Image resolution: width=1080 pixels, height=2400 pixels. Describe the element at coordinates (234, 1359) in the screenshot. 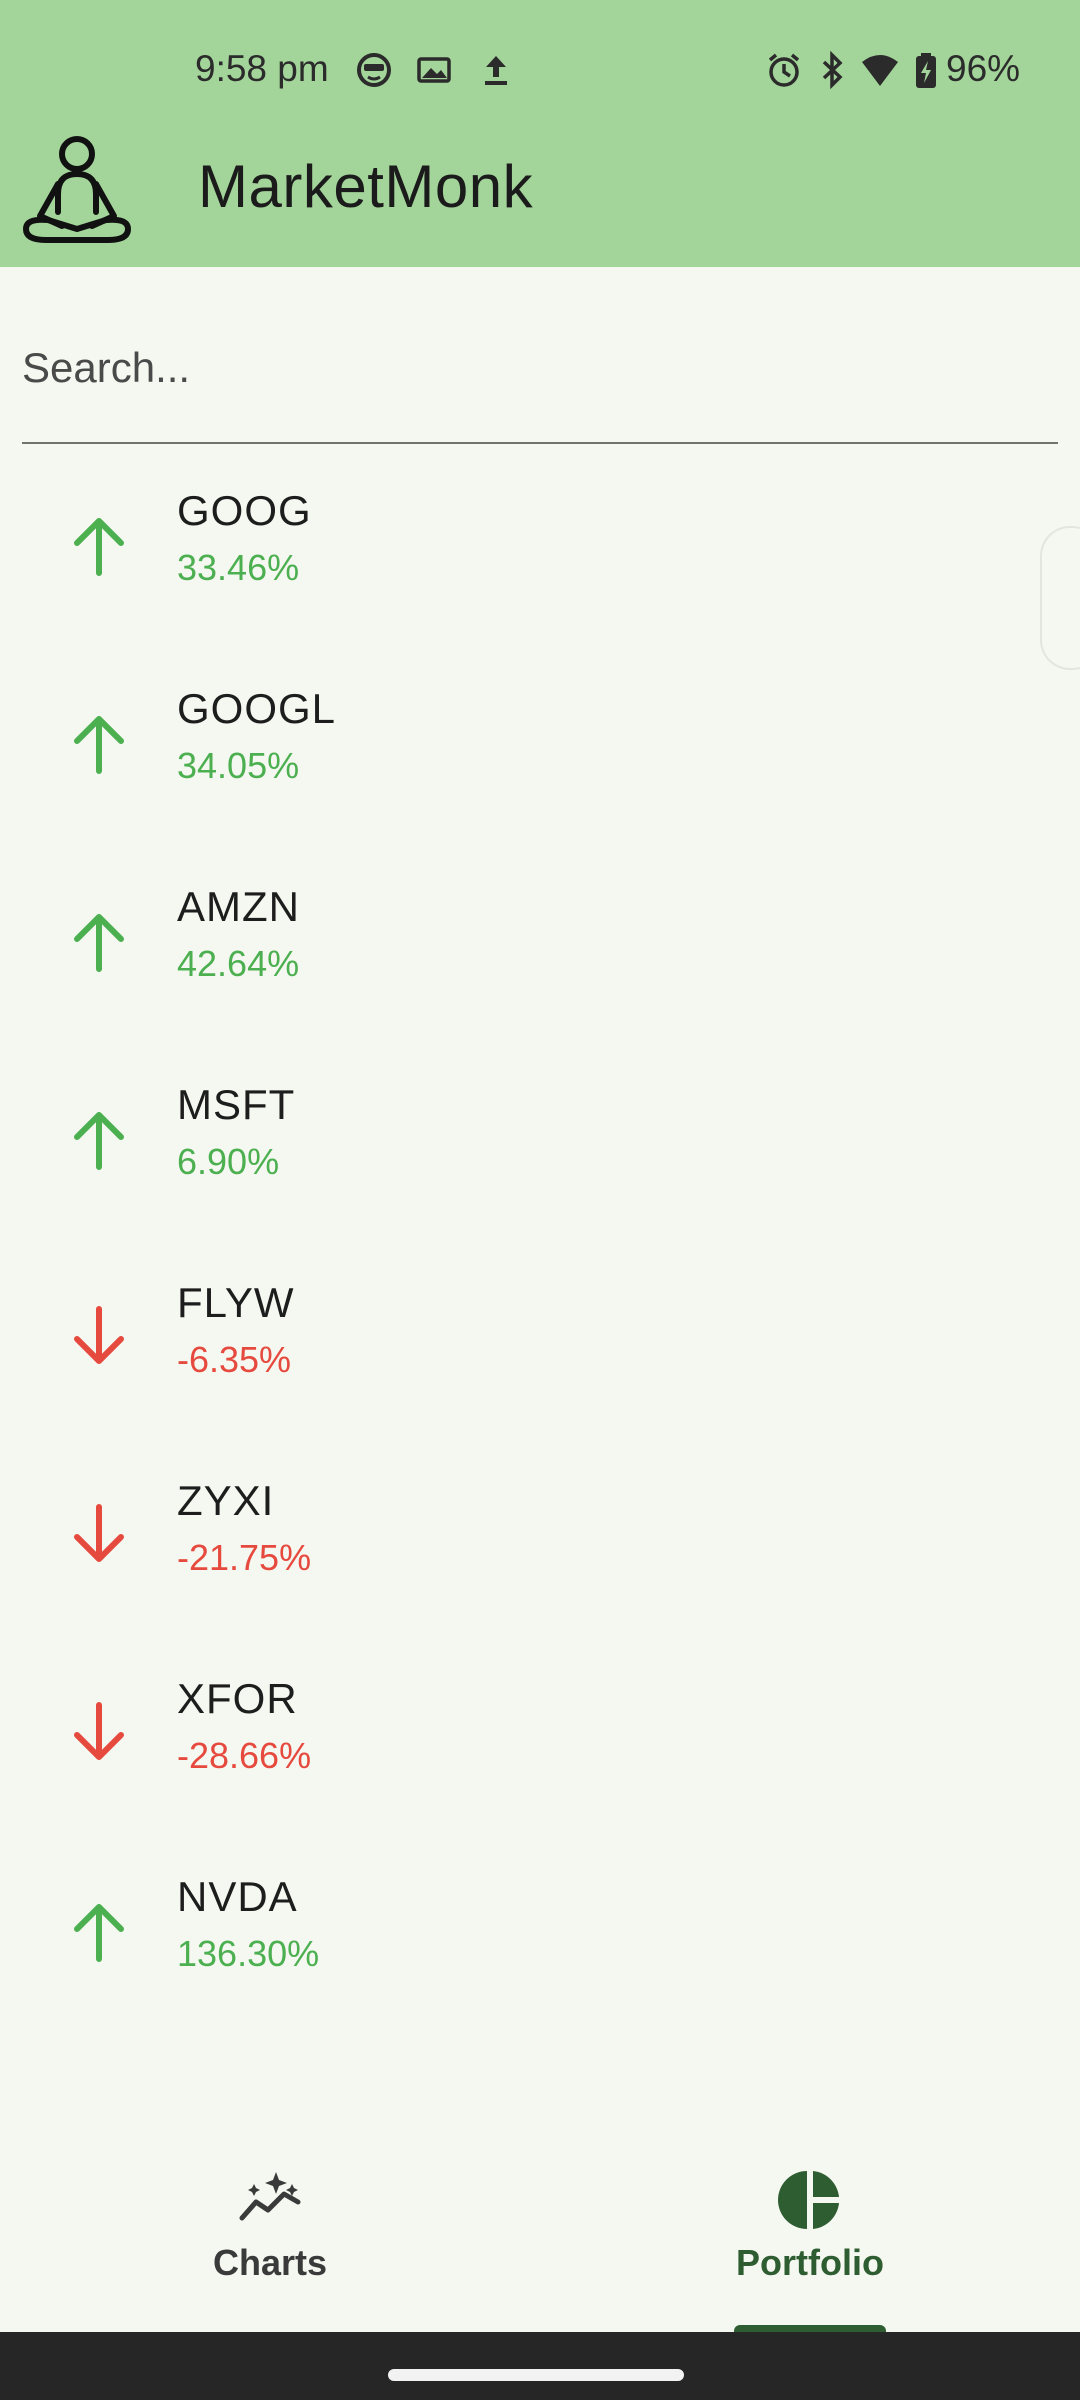

I see `stock-change: -6.35%` at that location.